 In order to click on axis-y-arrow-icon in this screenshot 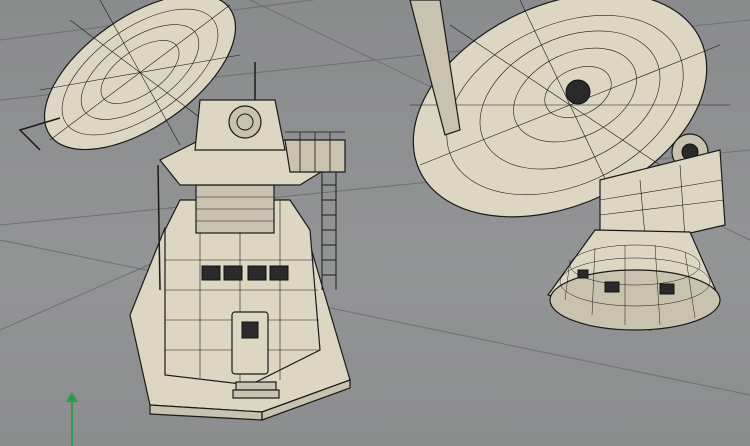, I will do `click(72, 419)`.